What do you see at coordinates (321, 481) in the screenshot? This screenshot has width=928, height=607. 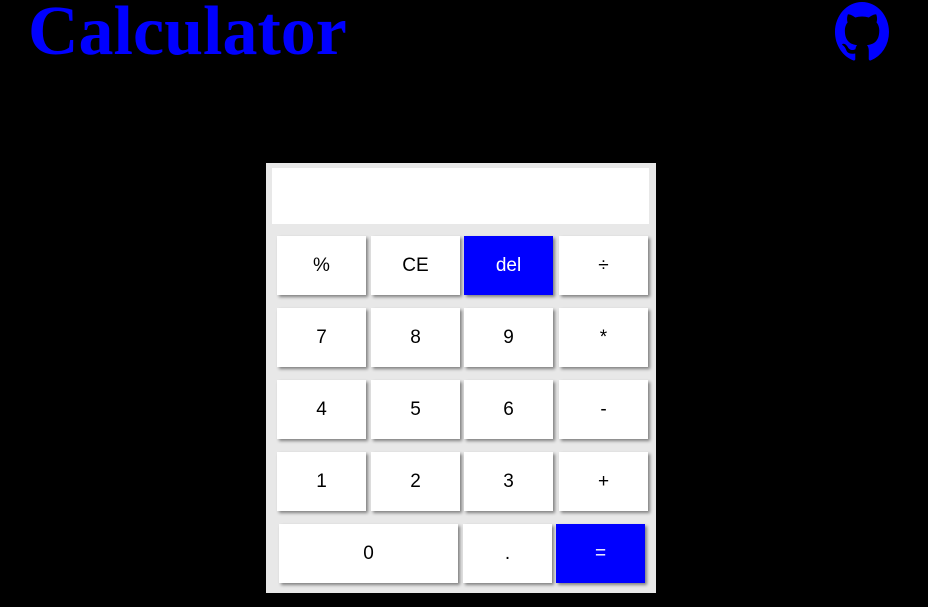 I see `digit-1-button: 1` at bounding box center [321, 481].